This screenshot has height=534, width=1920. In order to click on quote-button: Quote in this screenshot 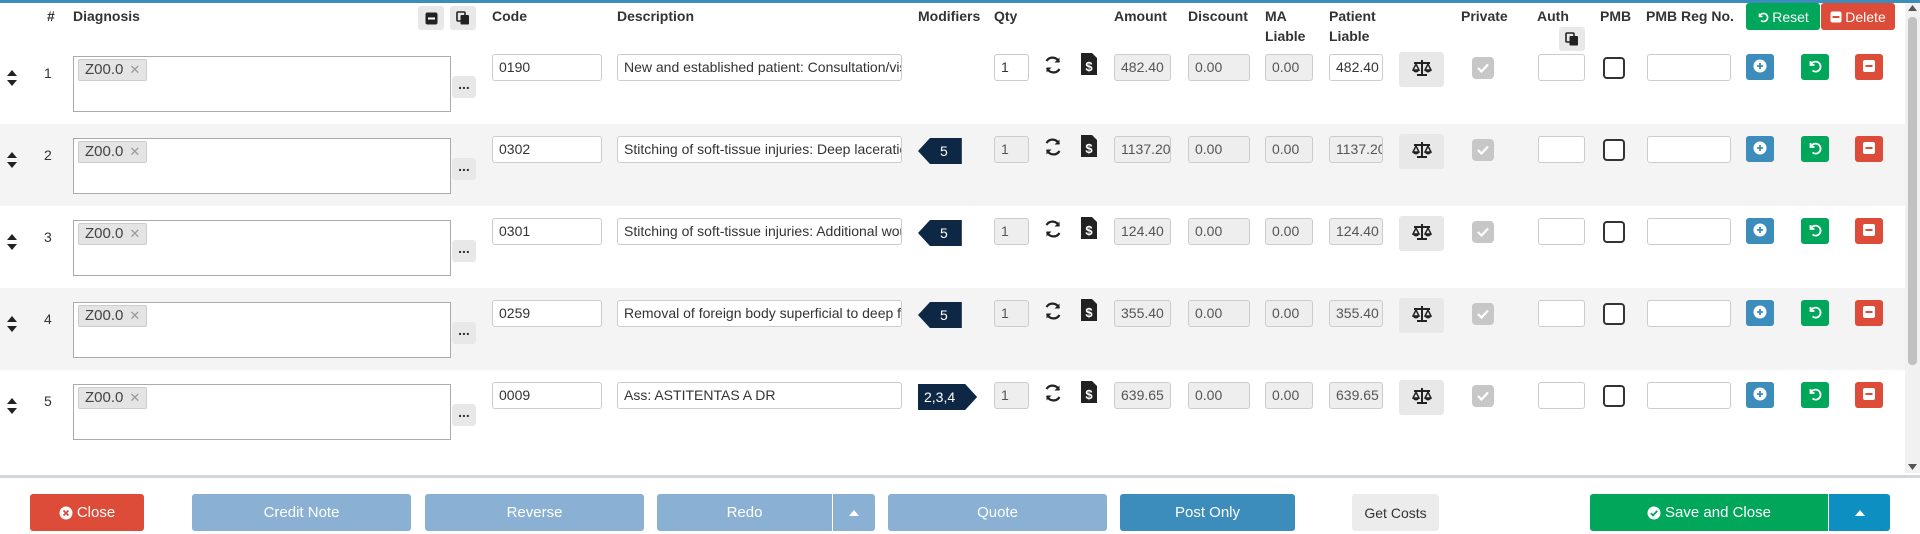, I will do `click(997, 512)`.